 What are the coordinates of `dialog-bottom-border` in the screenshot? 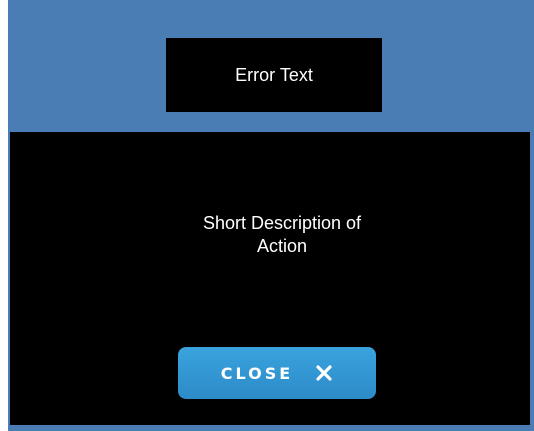 It's located at (271, 428).